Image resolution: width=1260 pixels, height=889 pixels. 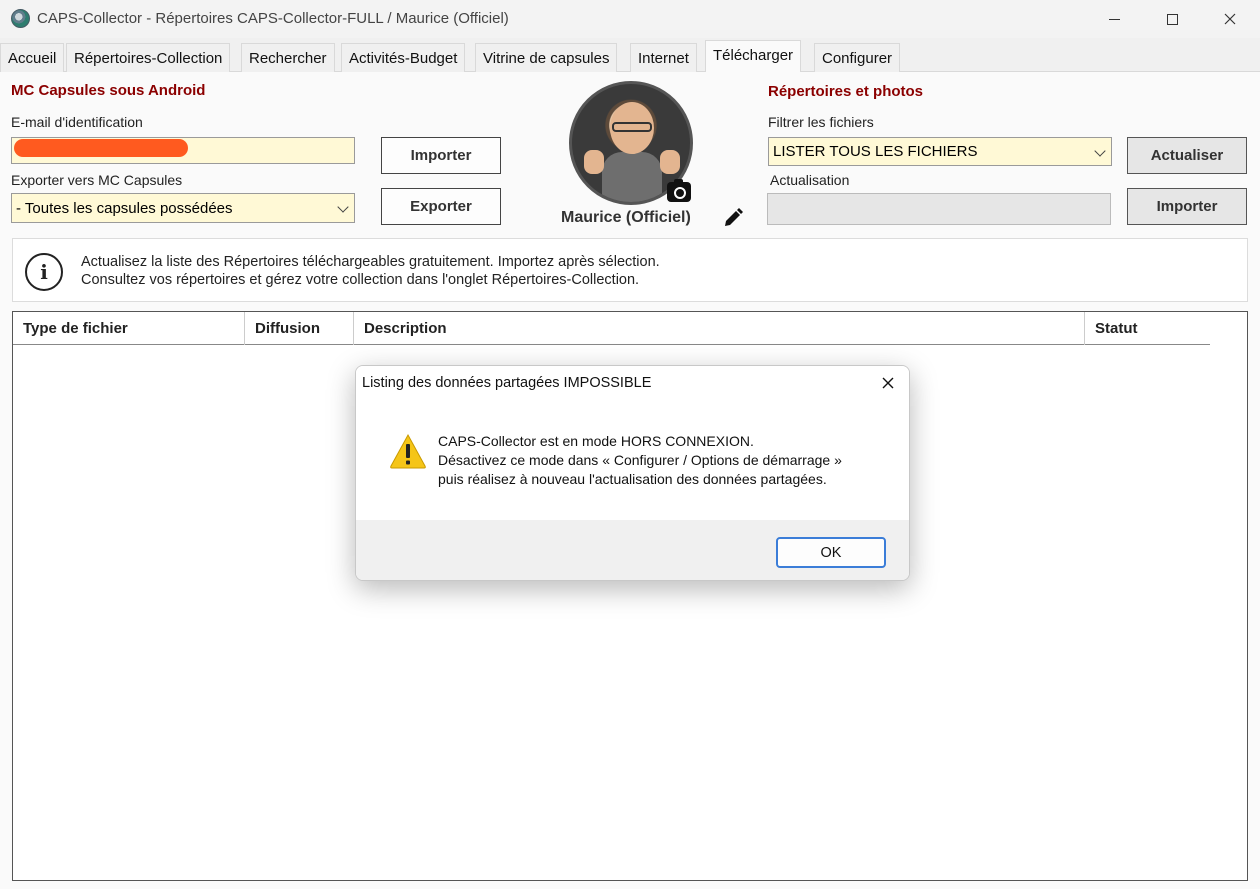 I want to click on ok-button: OK, so click(x=831, y=552).